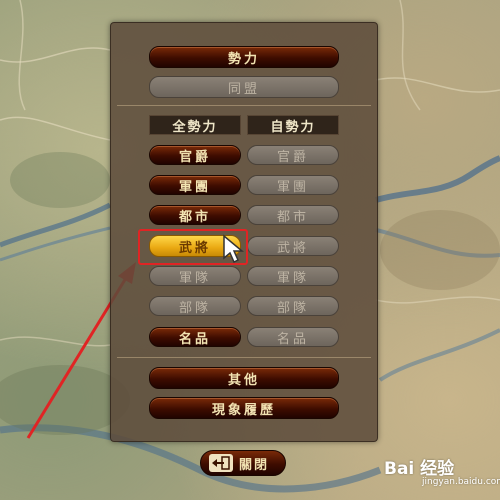 The width and height of the screenshot is (500, 500). I want to click on other-button: 其他, so click(244, 378).